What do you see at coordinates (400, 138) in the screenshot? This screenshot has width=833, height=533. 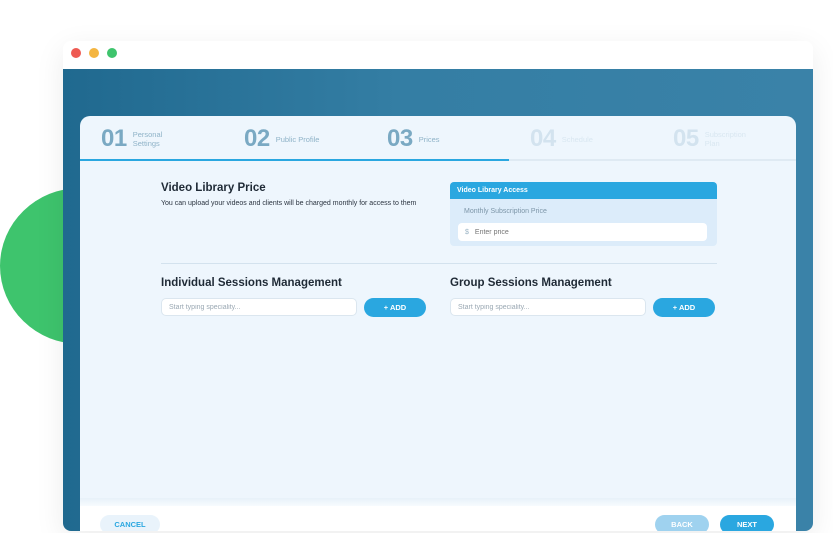 I see `step-number: 03` at bounding box center [400, 138].